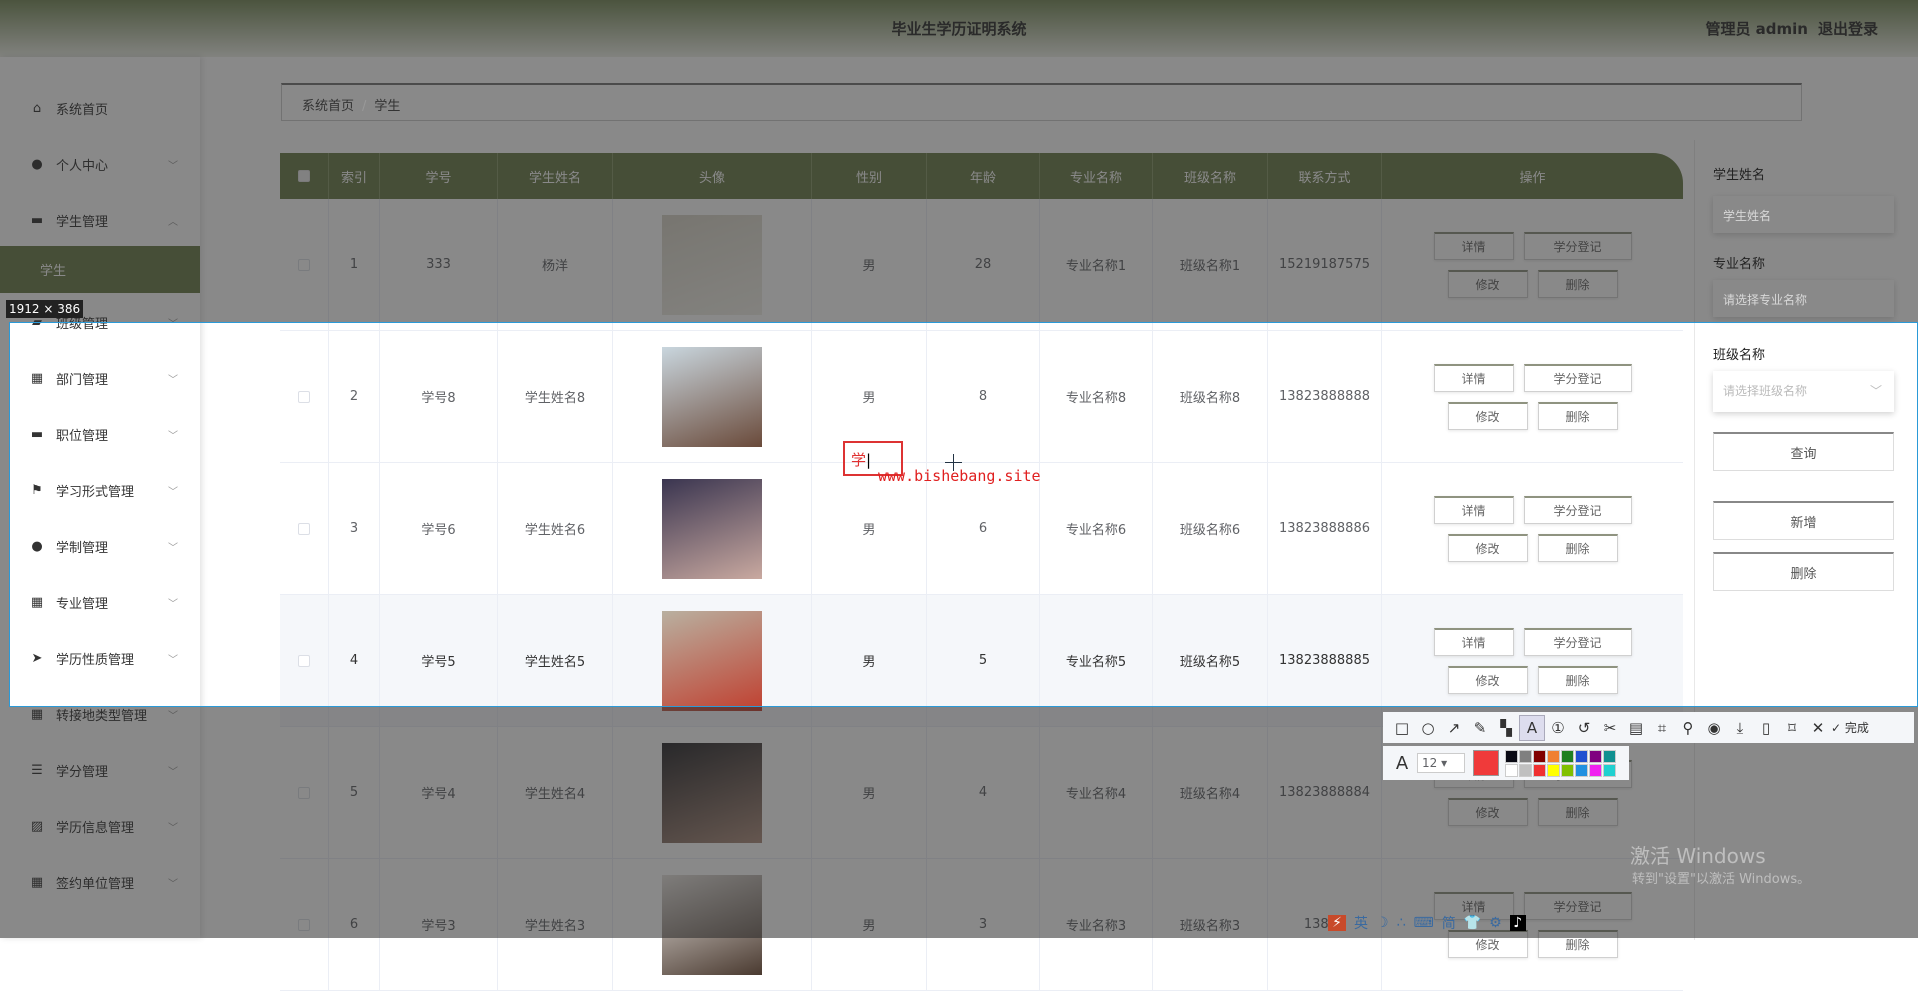 The image size is (1918, 991). I want to click on search-button: 查询, so click(1803, 451).